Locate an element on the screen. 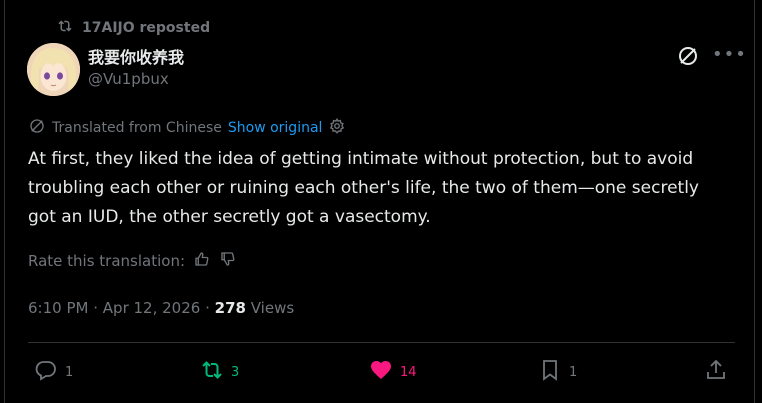  like-count: 14 is located at coordinates (408, 372).